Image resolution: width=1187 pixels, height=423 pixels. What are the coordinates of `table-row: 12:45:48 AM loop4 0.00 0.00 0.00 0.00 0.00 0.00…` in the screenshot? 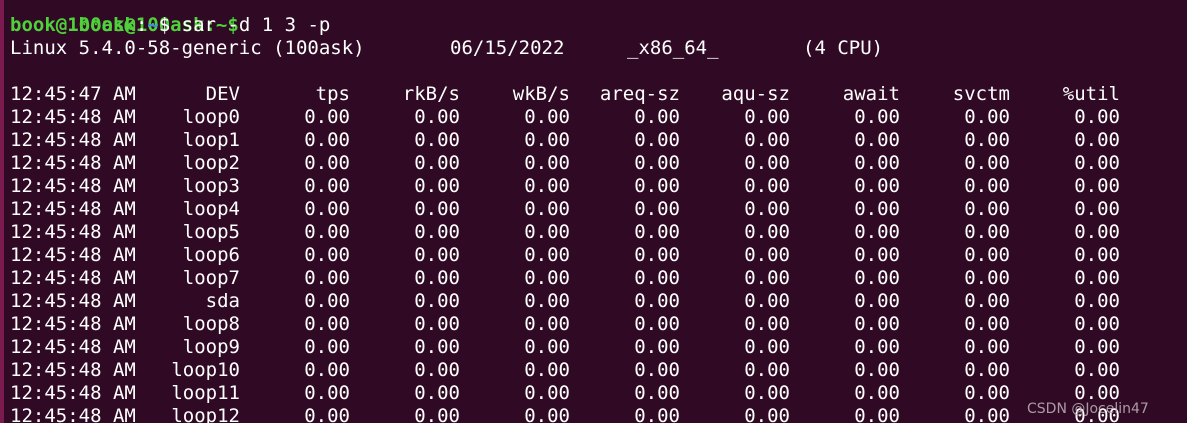 It's located at (595, 209).